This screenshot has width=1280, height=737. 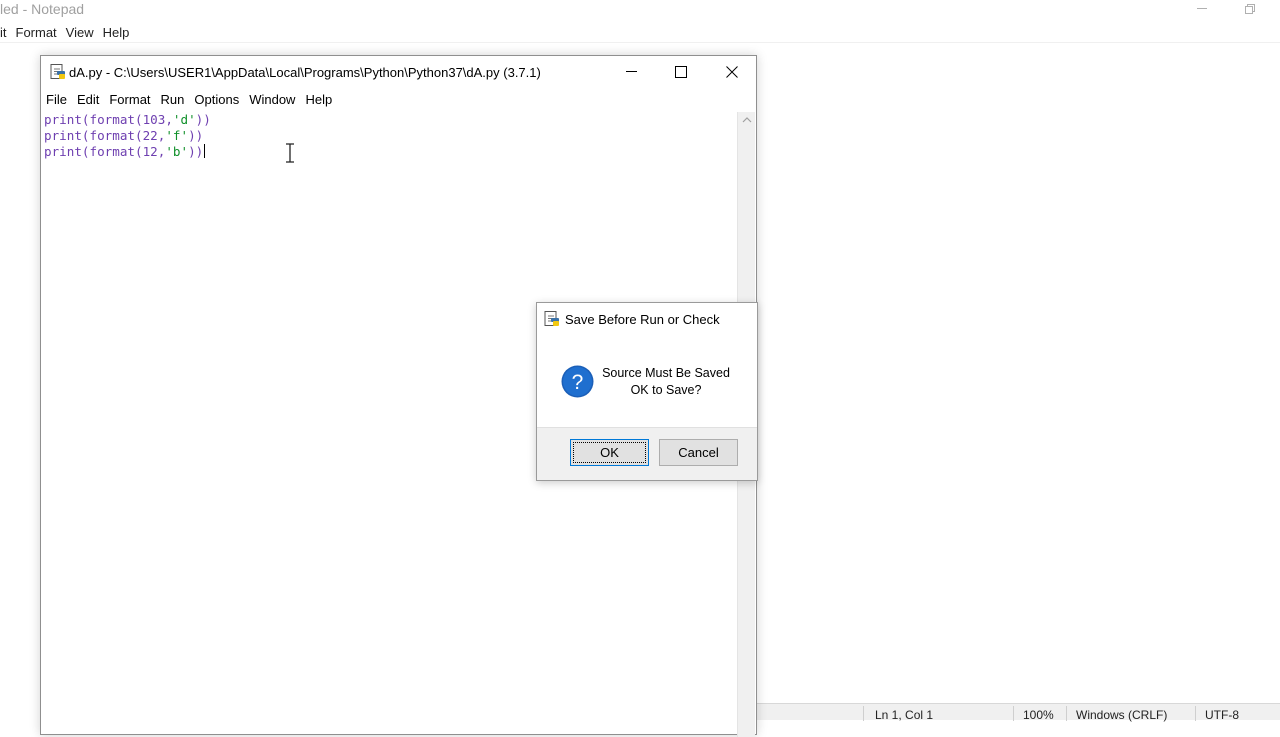 I want to click on cancel-button: Cancel, so click(x=698, y=452).